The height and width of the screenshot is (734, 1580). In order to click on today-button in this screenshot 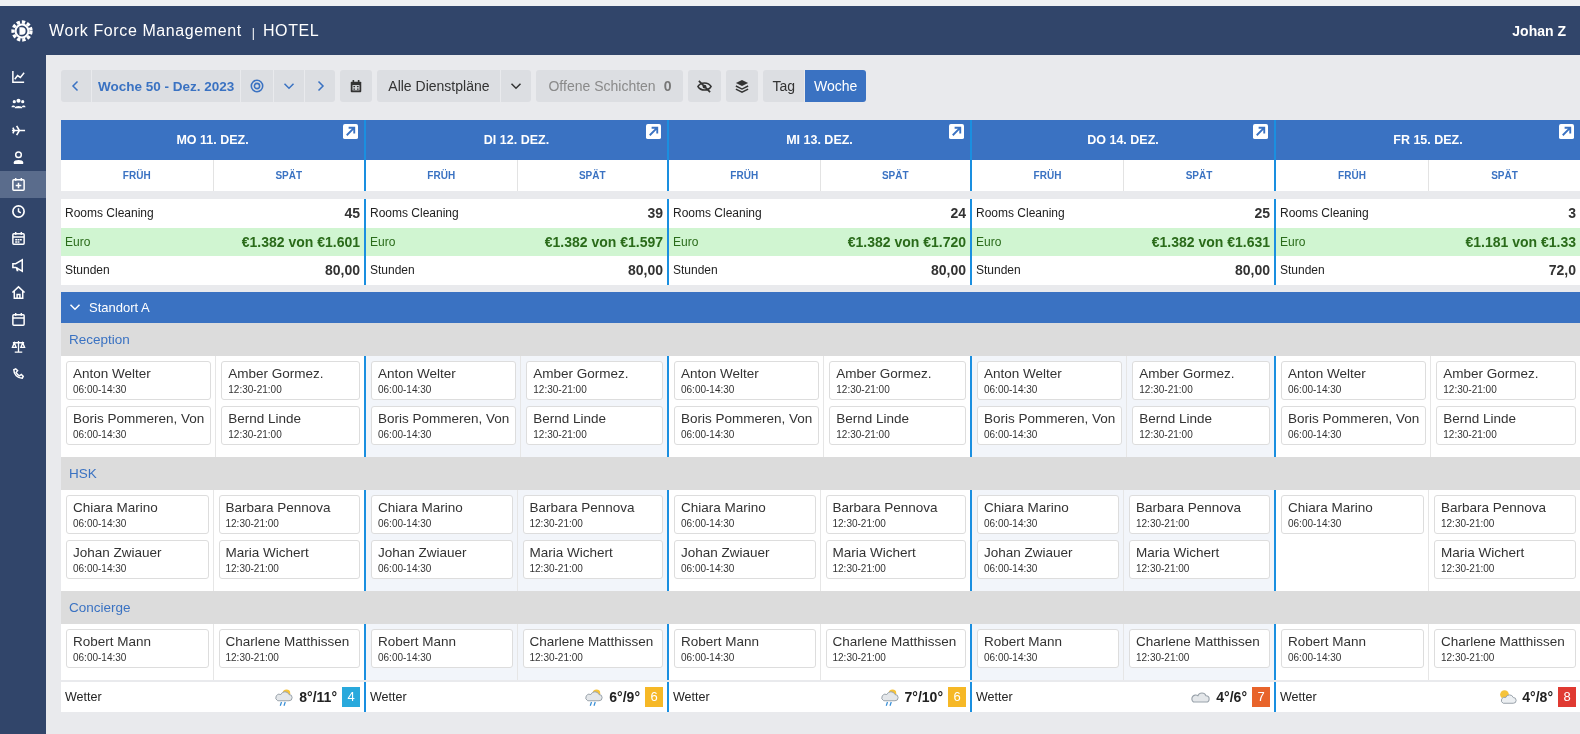, I will do `click(257, 86)`.